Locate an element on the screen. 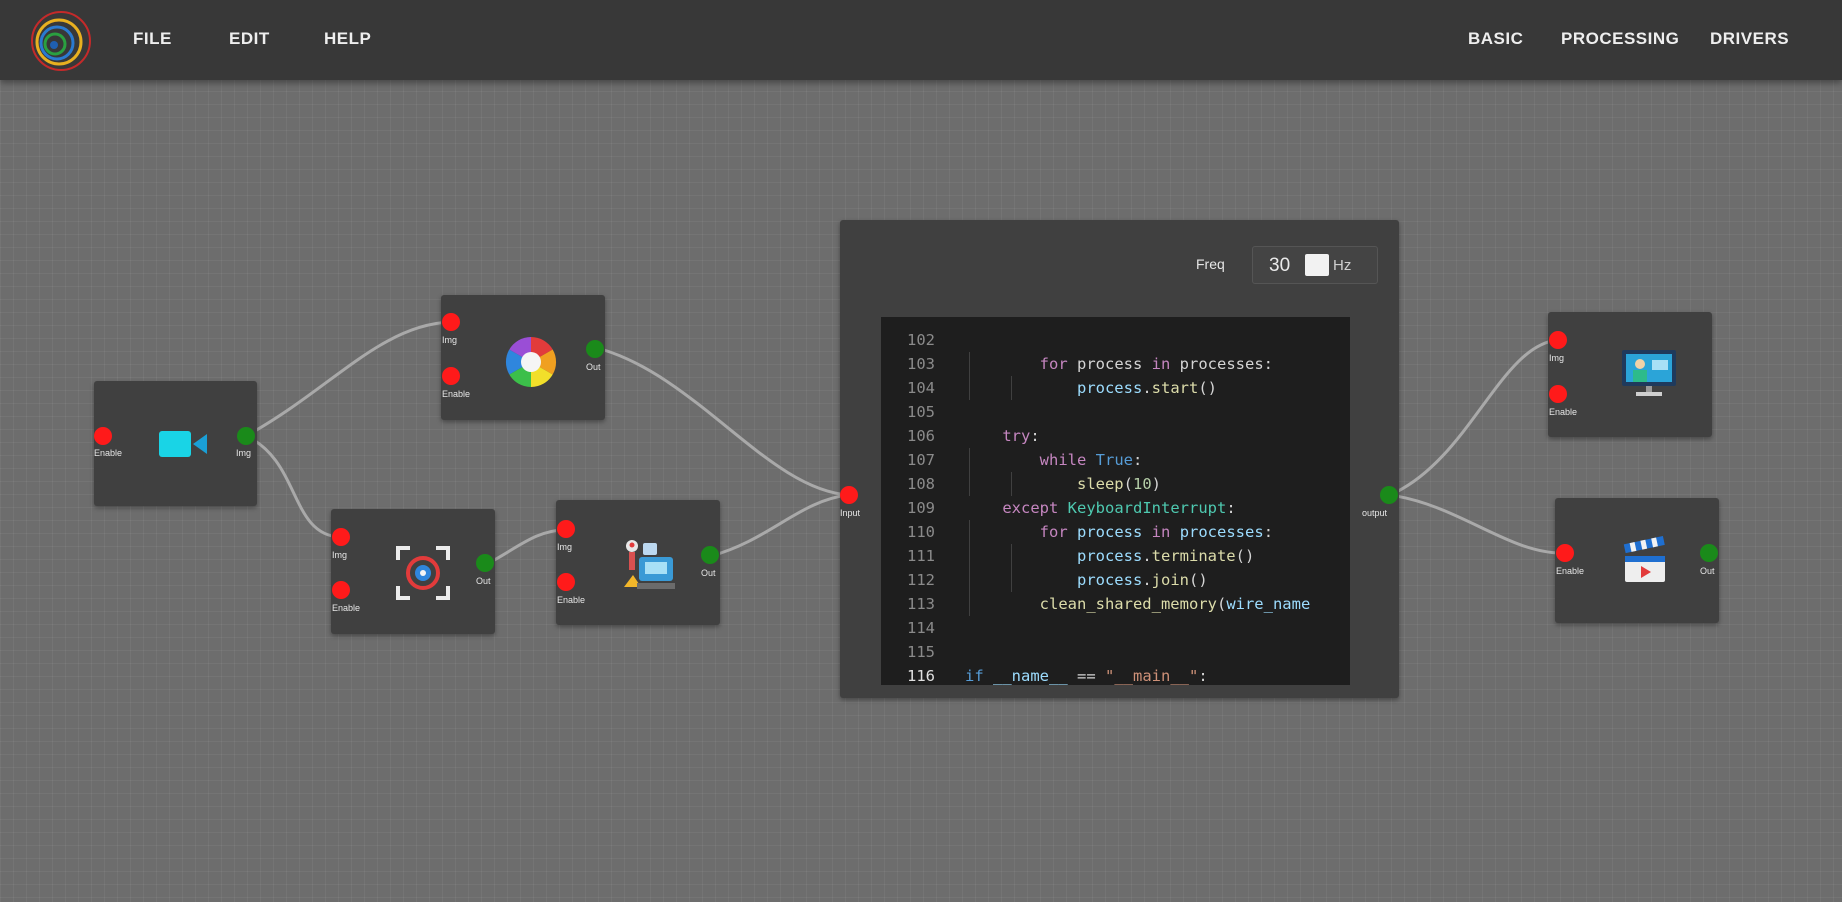 Image resolution: width=1842 pixels, height=902 pixels. focus-detect-icon is located at coordinates (423, 573).